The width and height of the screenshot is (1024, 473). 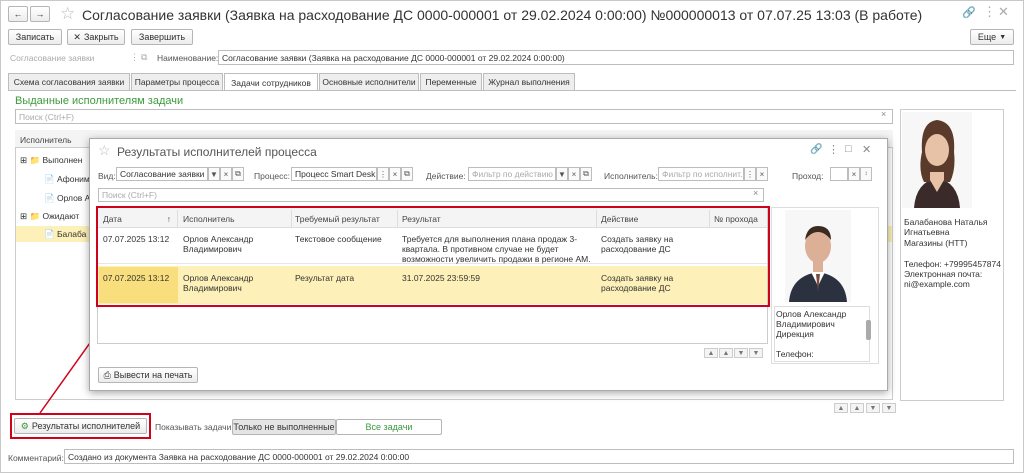 What do you see at coordinates (762, 174) in the screenshot?
I see `executor-clear-icon: ×` at bounding box center [762, 174].